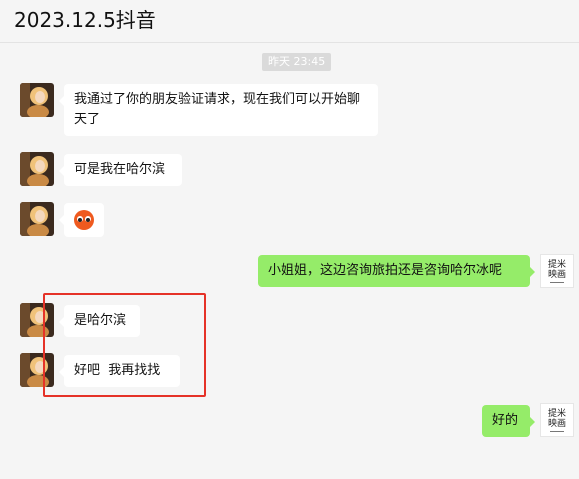 The height and width of the screenshot is (479, 579). Describe the element at coordinates (124, 345) in the screenshot. I see `red-highlight-box` at that location.